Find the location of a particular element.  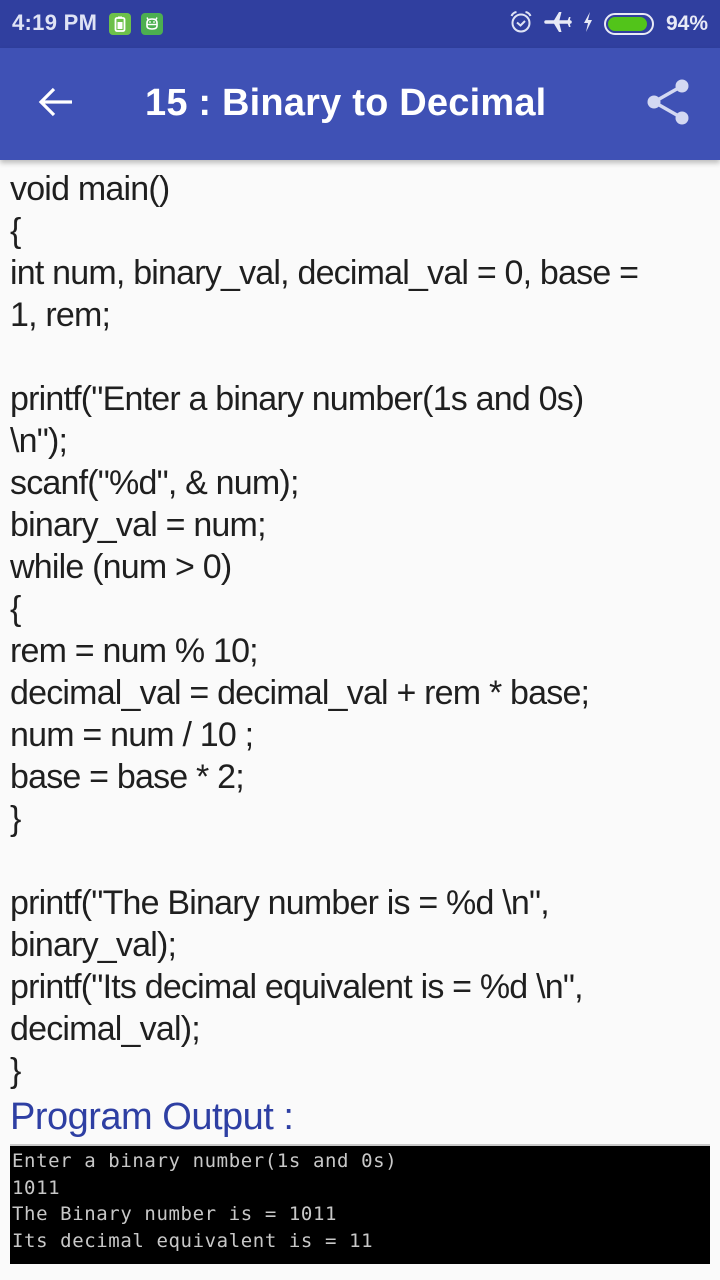

share-button is located at coordinates (668, 104).